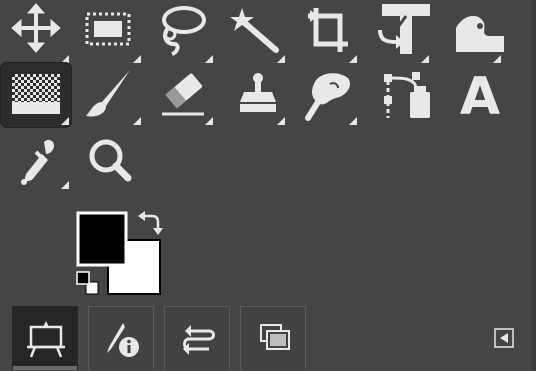 The image size is (536, 371). I want to click on crop-tool-button, so click(324, 33).